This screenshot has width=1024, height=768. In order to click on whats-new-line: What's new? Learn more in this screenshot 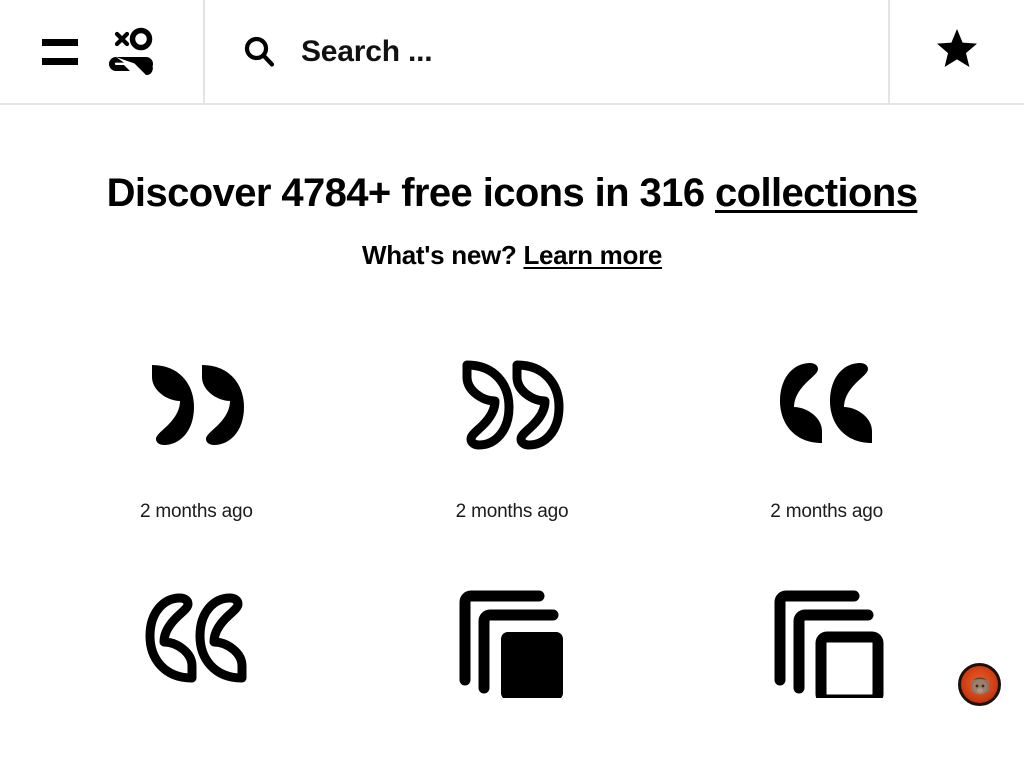, I will do `click(512, 255)`.